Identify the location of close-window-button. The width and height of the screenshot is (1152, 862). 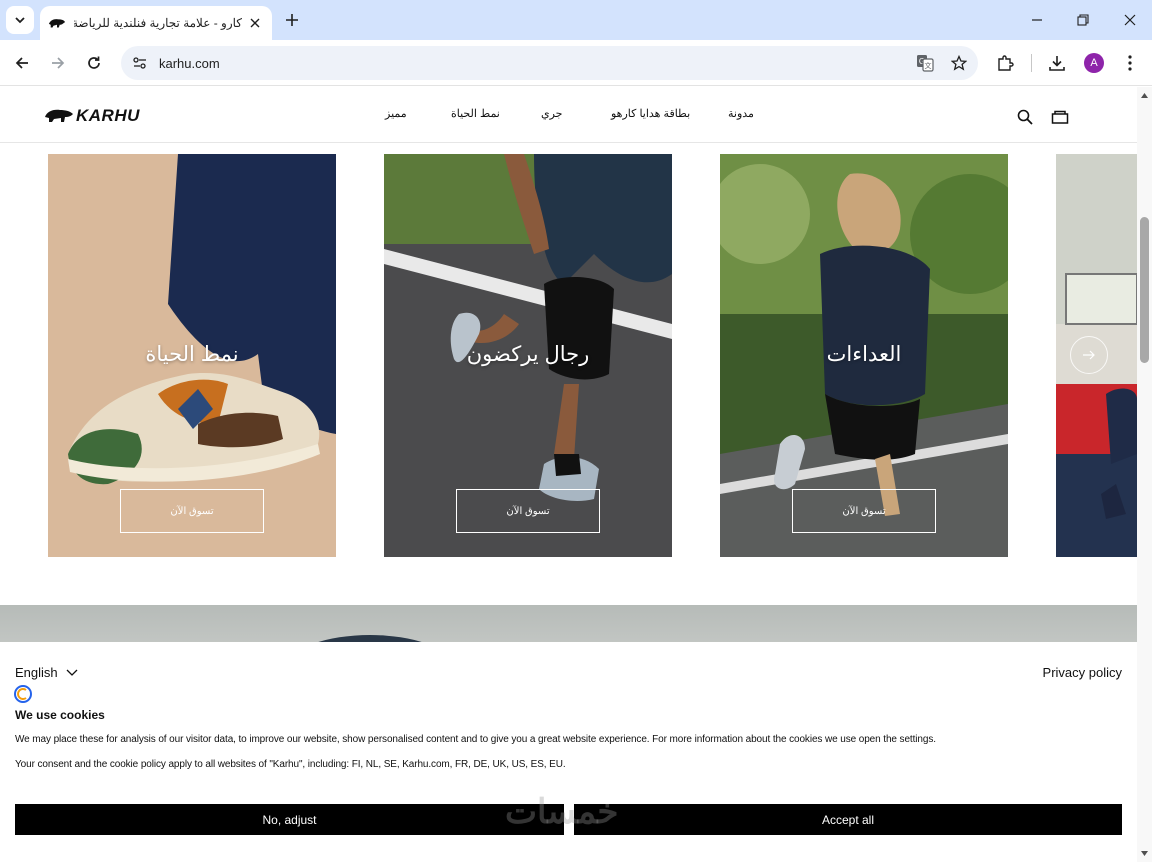
(1130, 20).